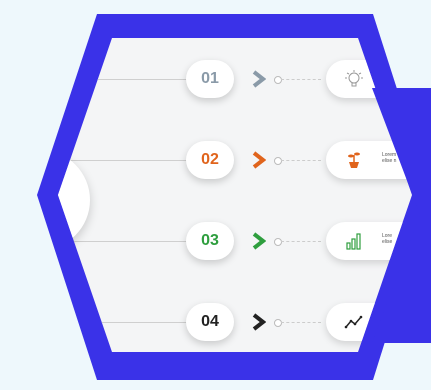  Describe the element at coordinates (401, 215) in the screenshot. I see `blue-accent-triangle` at that location.